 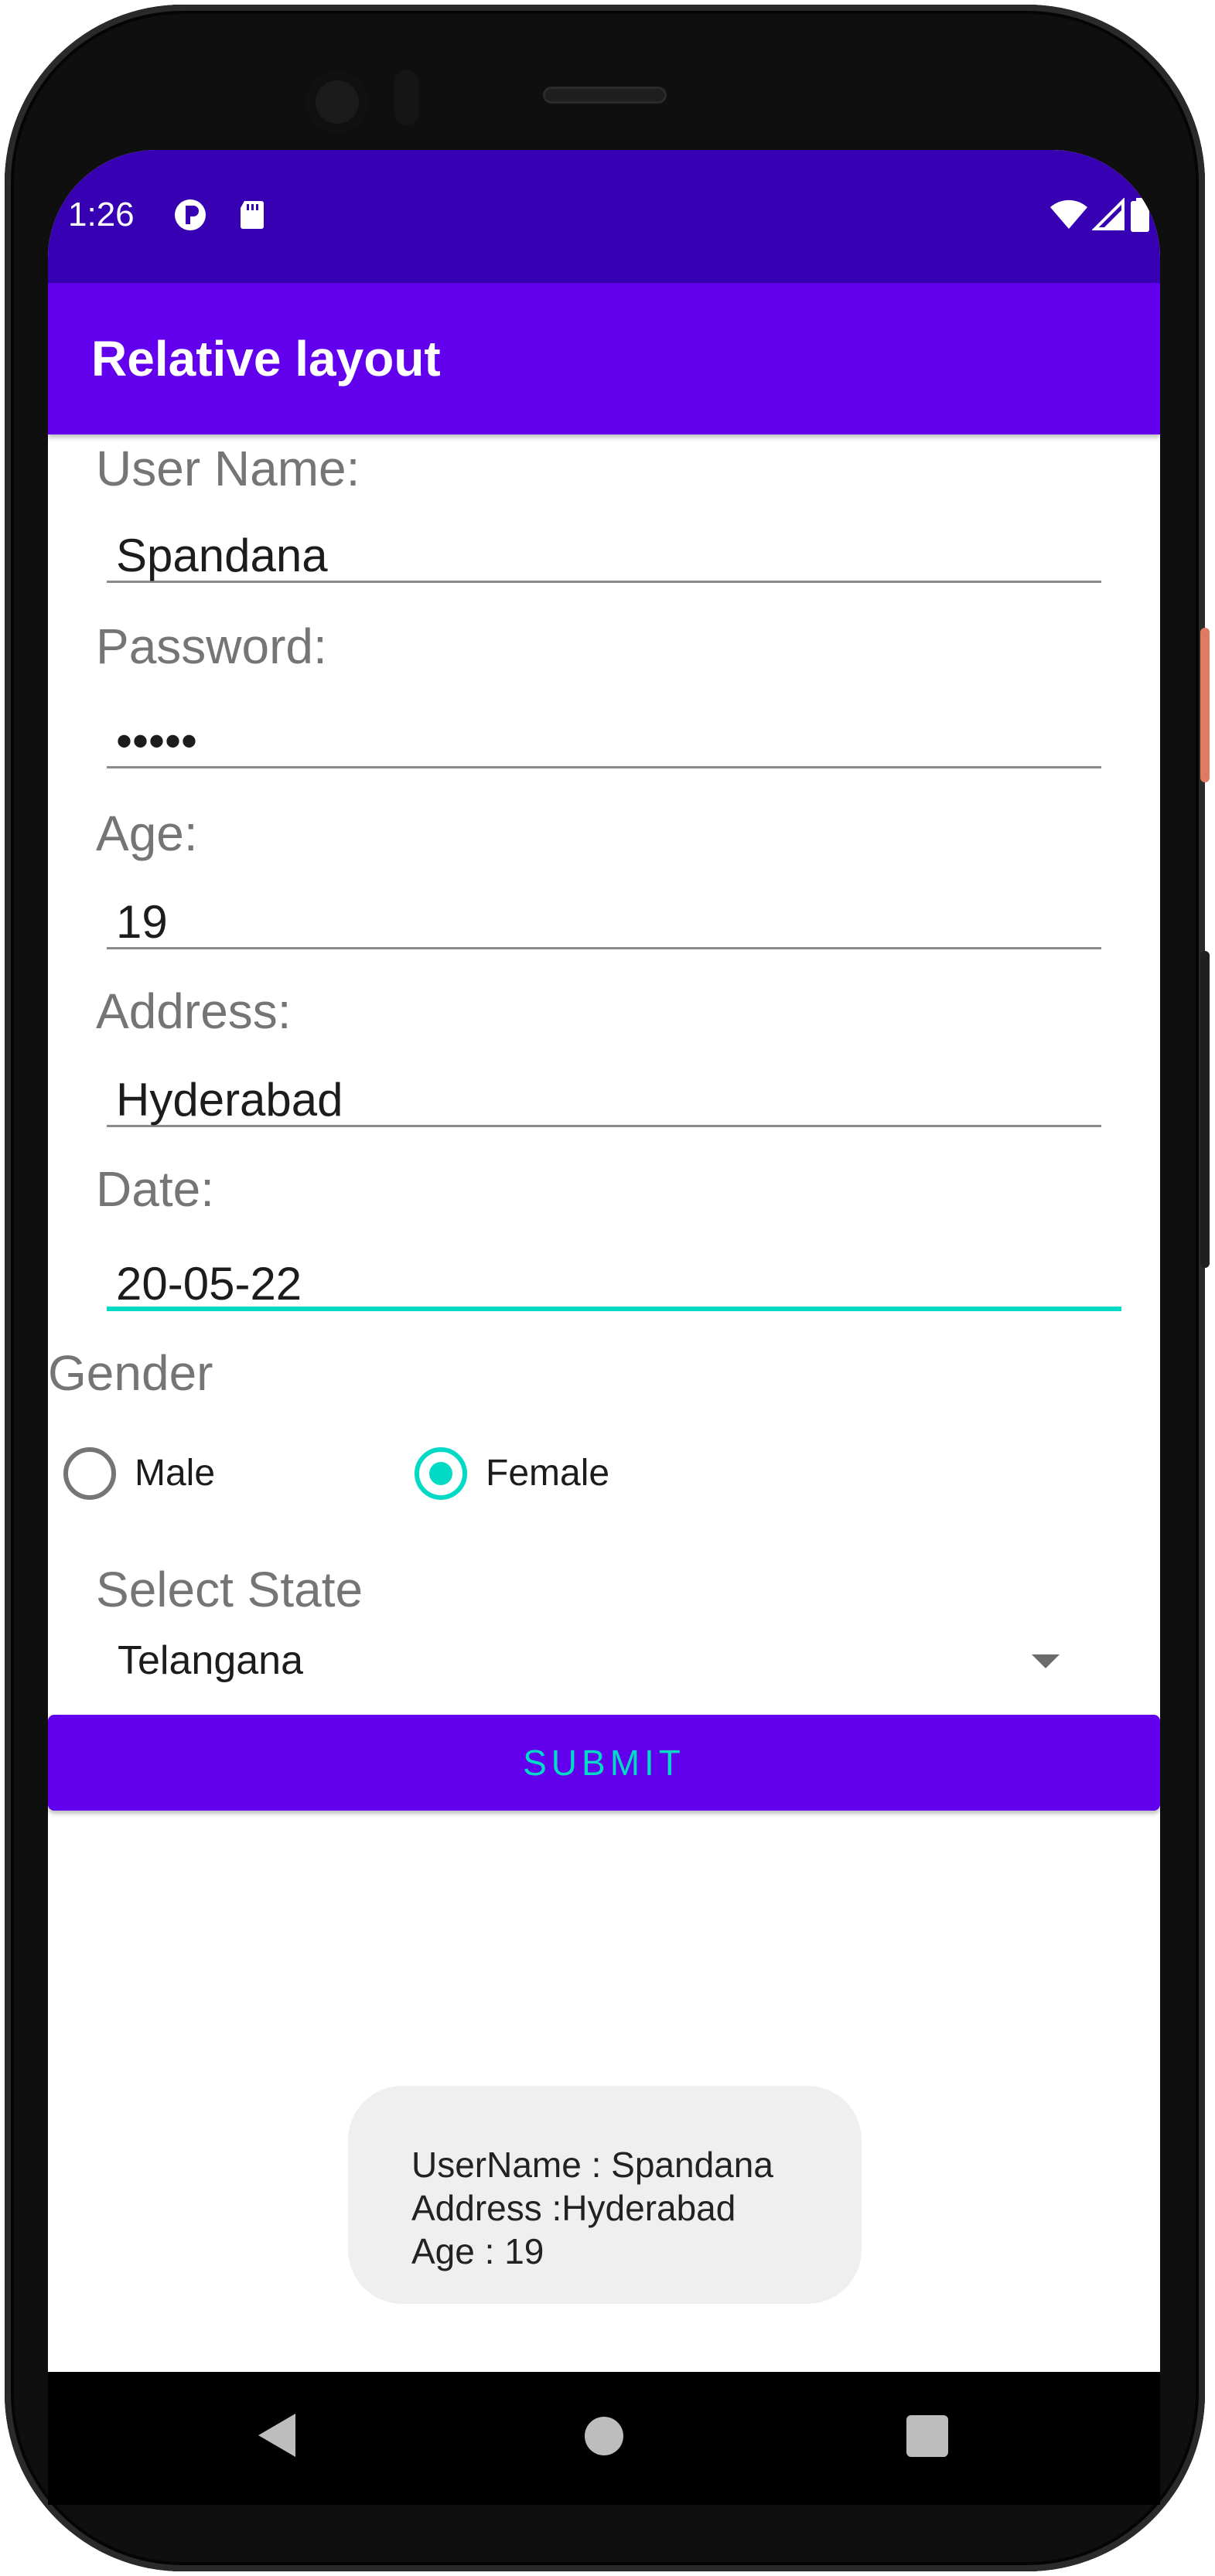 What do you see at coordinates (927, 2436) in the screenshot?
I see `recents-icon` at bounding box center [927, 2436].